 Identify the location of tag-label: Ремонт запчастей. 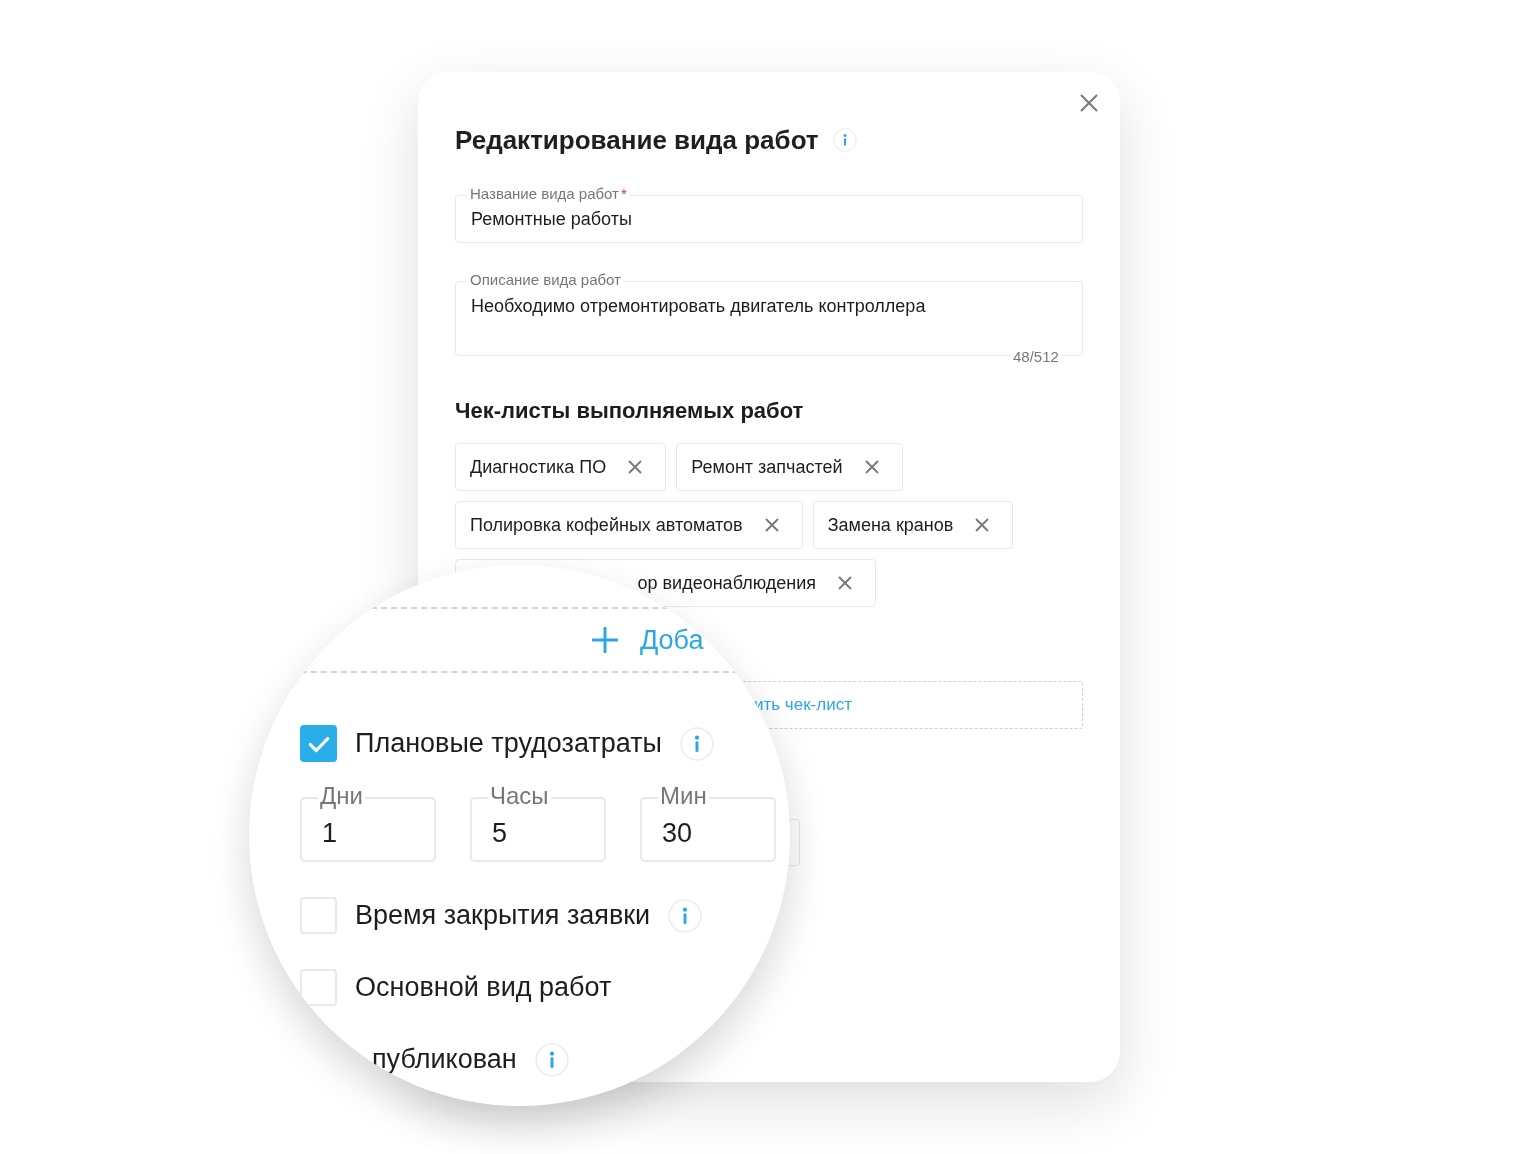
(767, 467).